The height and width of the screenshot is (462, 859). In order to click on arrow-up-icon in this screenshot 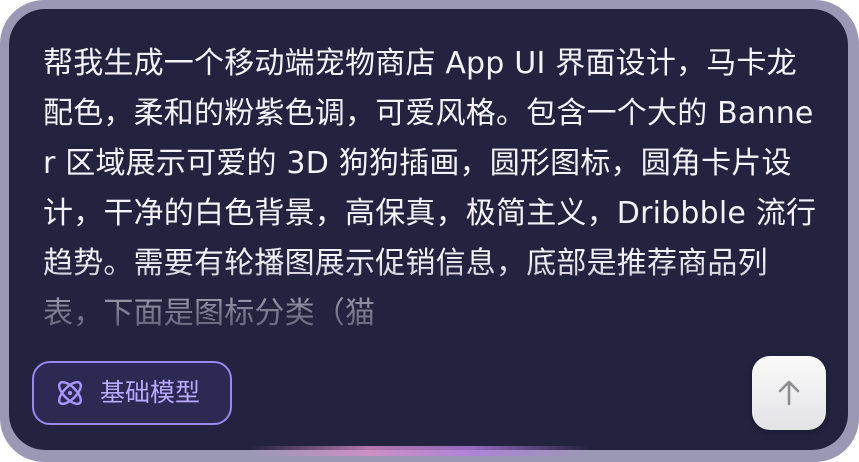, I will do `click(789, 393)`.